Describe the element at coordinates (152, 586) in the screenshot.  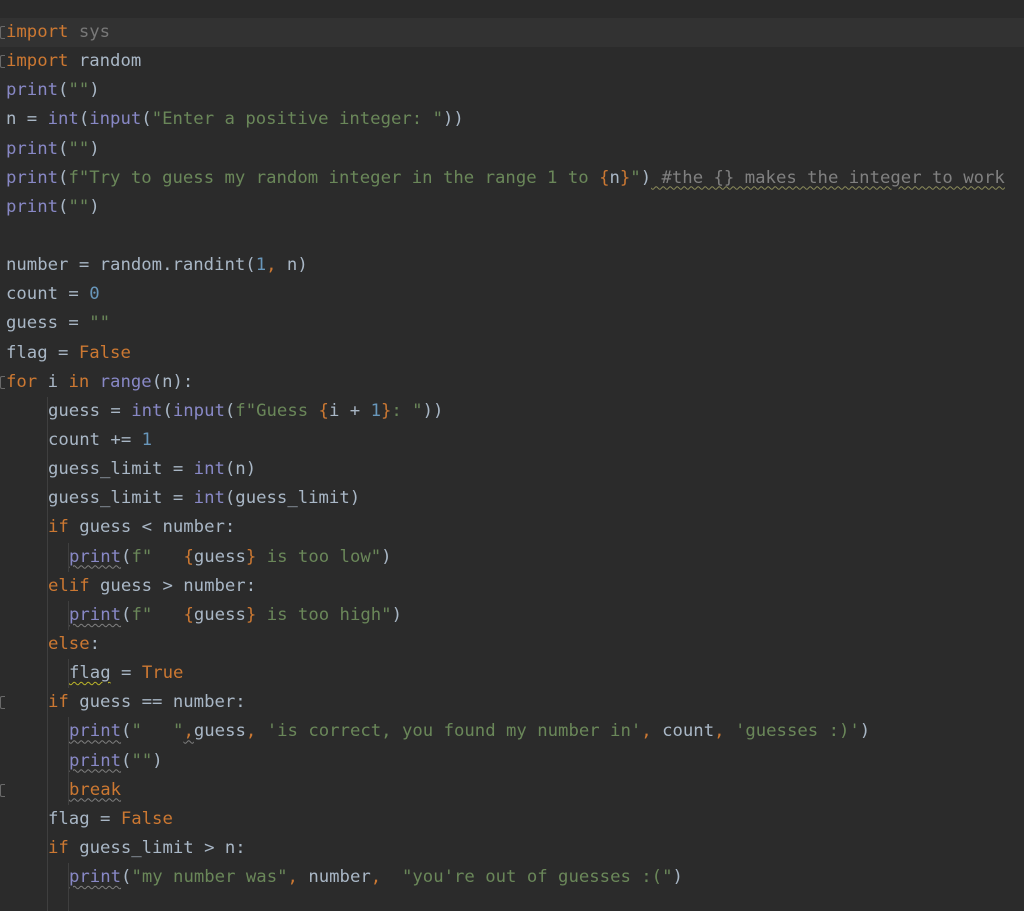
I see `code-text: elif guess > number:` at that location.